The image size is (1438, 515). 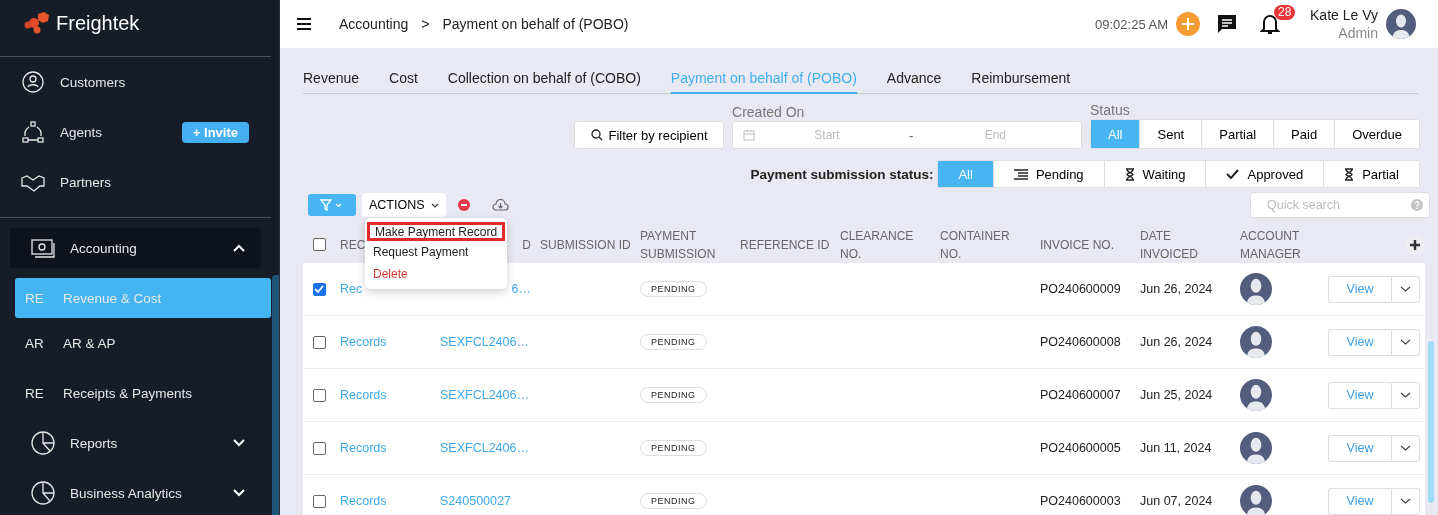 I want to click on menu-item: Make Payment Record, so click(x=436, y=231).